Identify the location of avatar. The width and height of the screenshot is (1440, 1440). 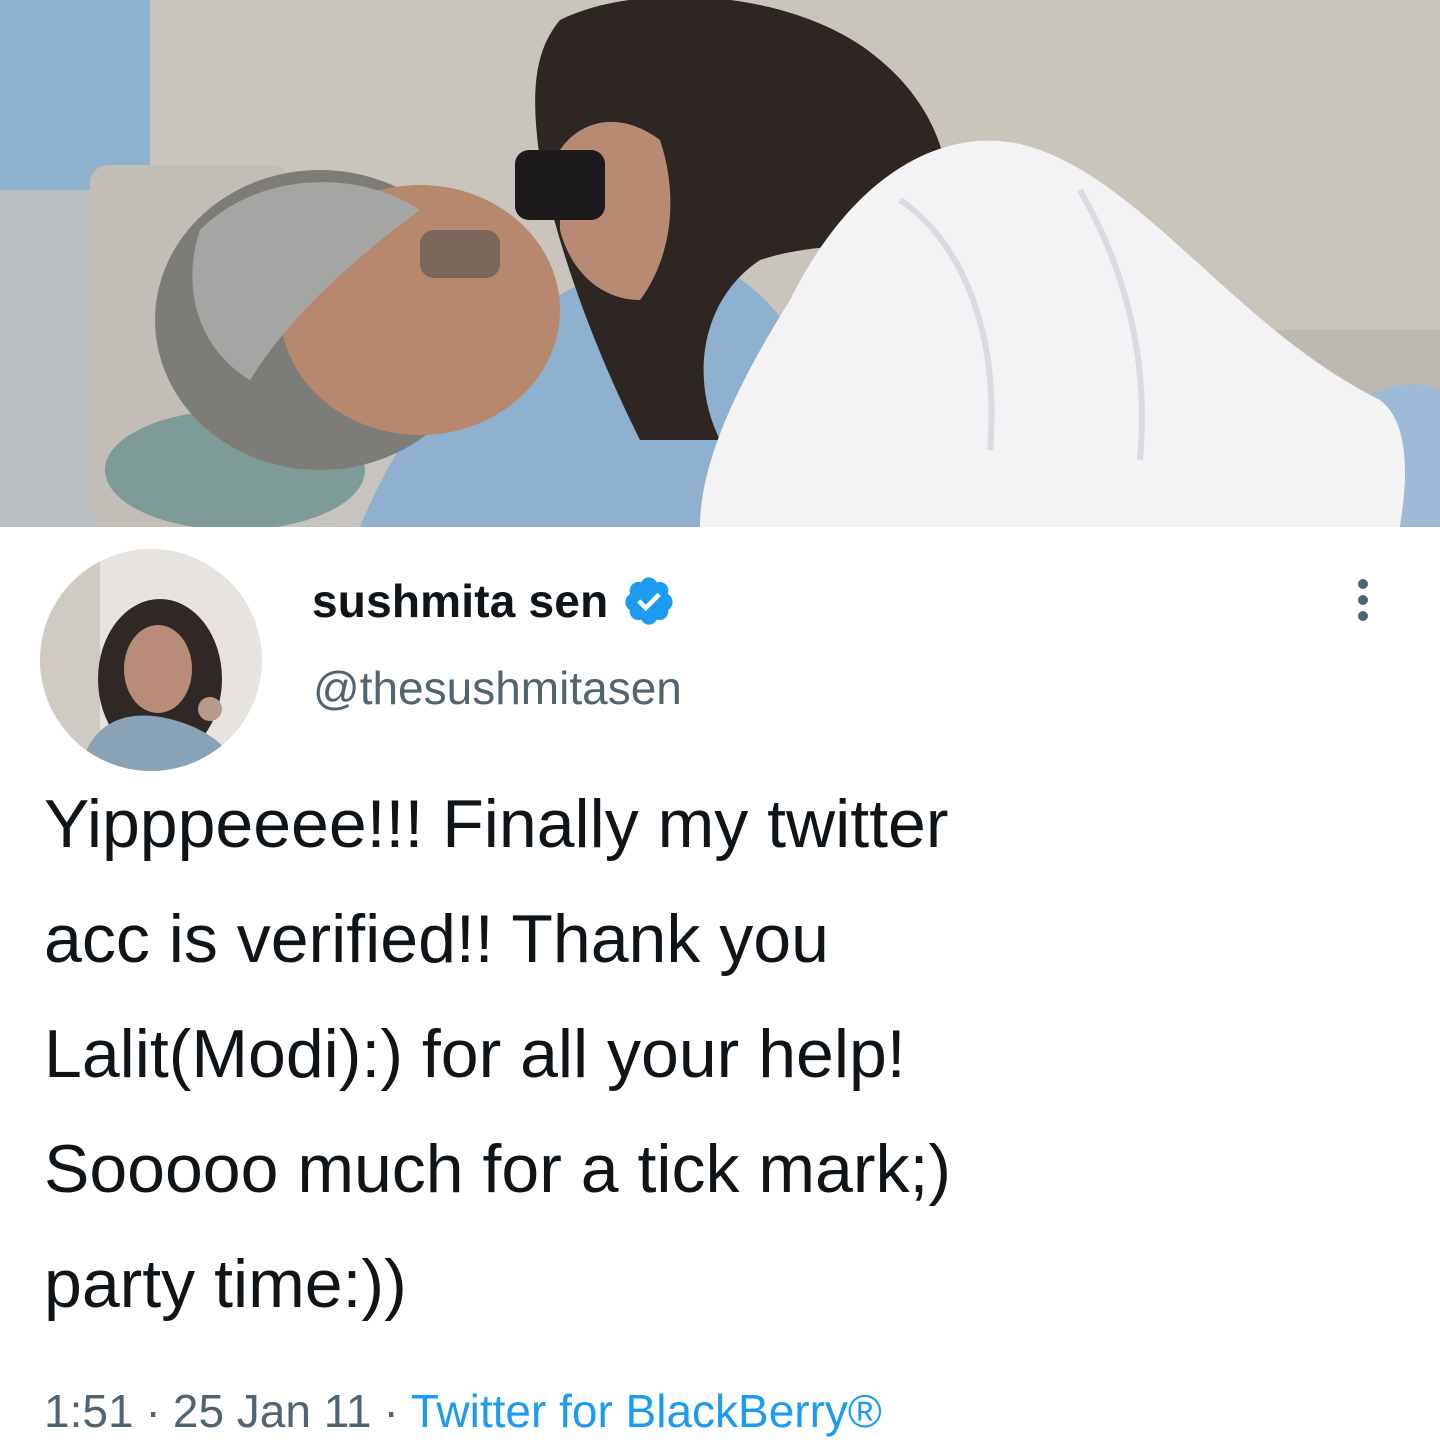
(151, 660).